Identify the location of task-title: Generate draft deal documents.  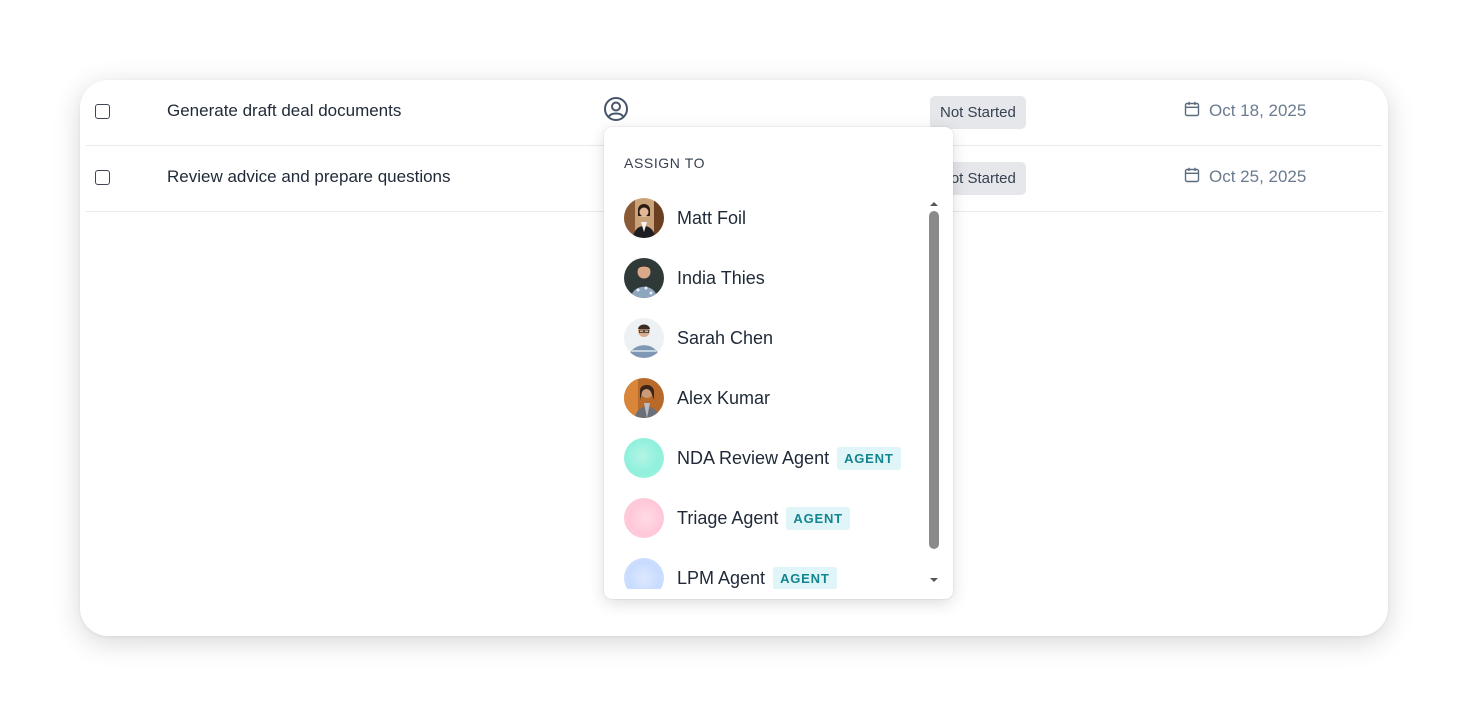
(284, 110).